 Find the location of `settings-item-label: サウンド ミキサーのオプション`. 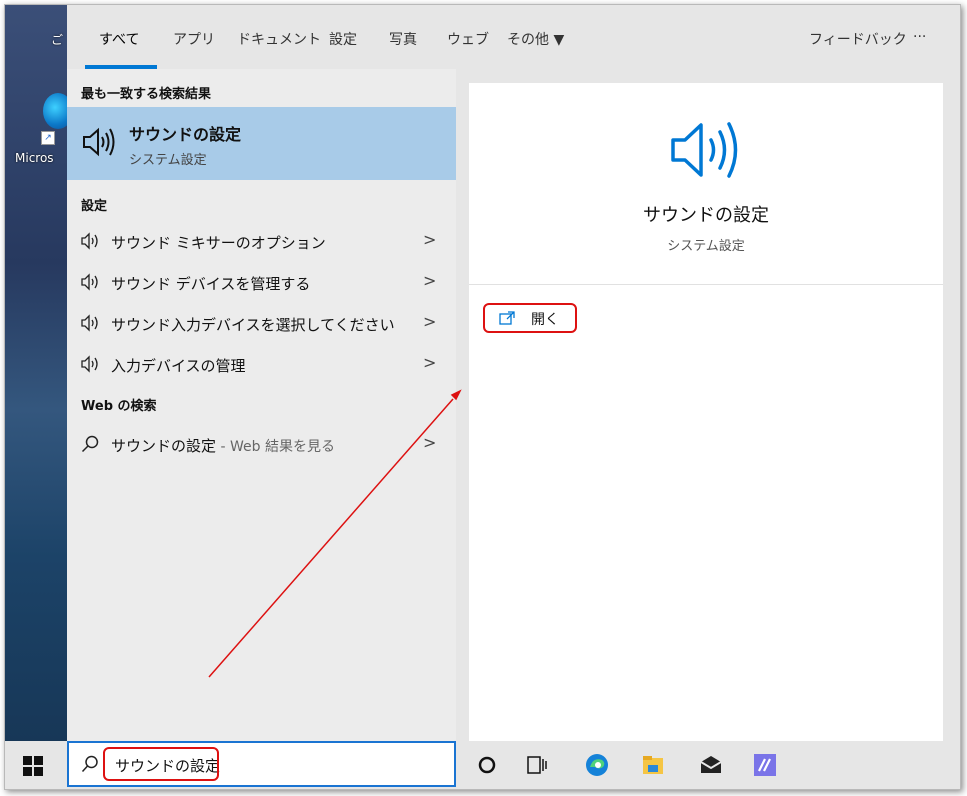

settings-item-label: サウンド ミキサーのオプション is located at coordinates (218, 243).